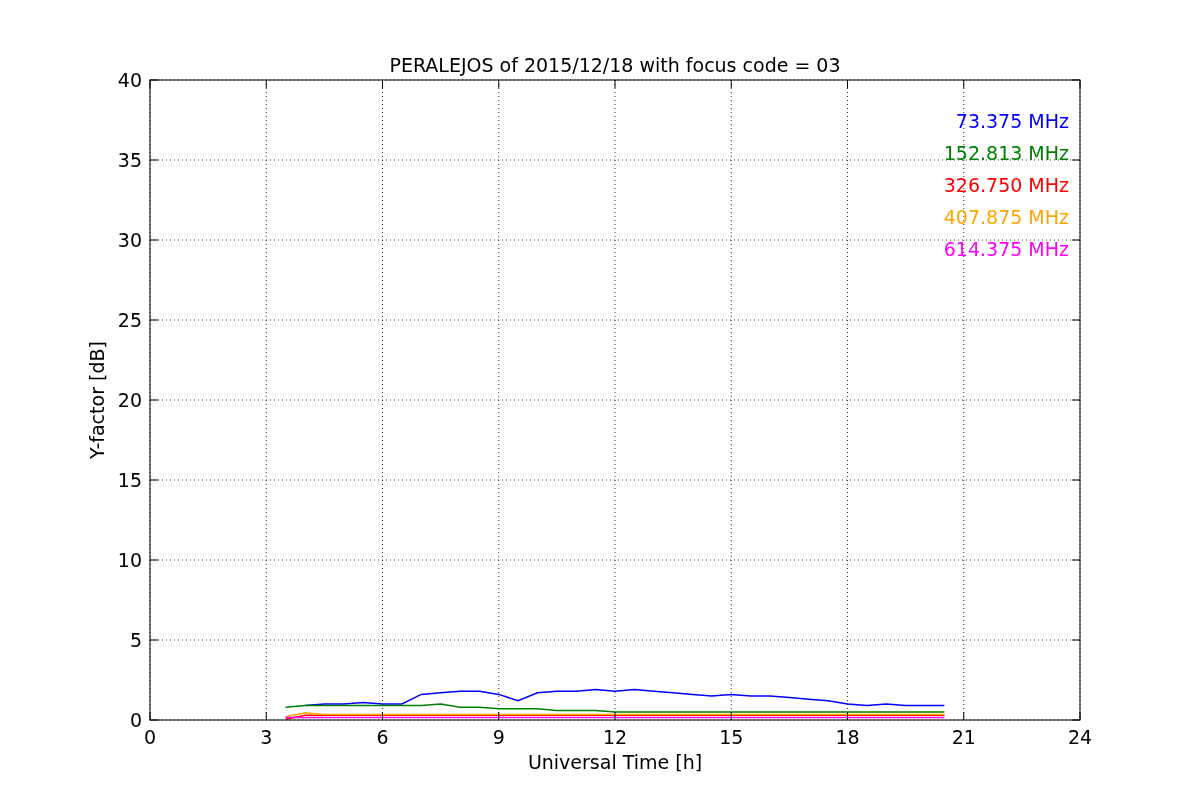 The width and height of the screenshot is (1200, 800). What do you see at coordinates (615, 737) in the screenshot?
I see `tick-label: 12` at bounding box center [615, 737].